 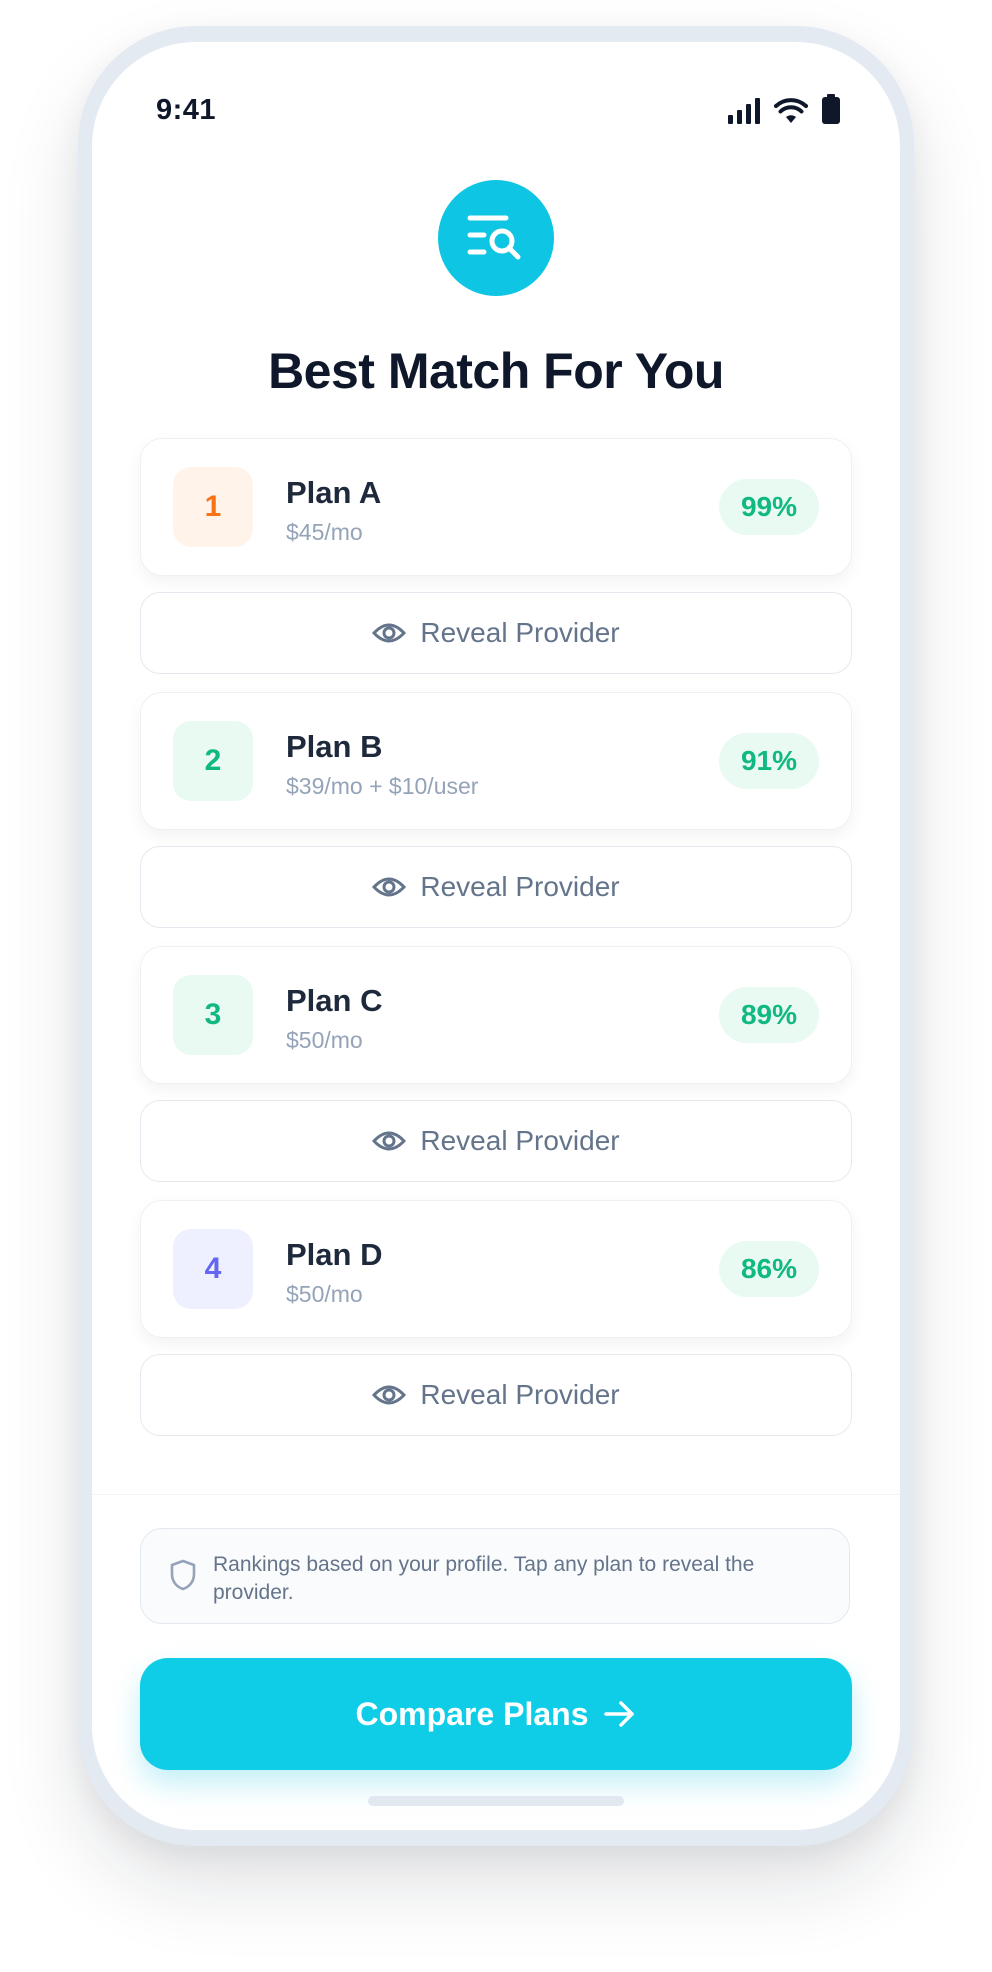 What do you see at coordinates (768, 1015) in the screenshot?
I see `match-score-badge: 89%` at bounding box center [768, 1015].